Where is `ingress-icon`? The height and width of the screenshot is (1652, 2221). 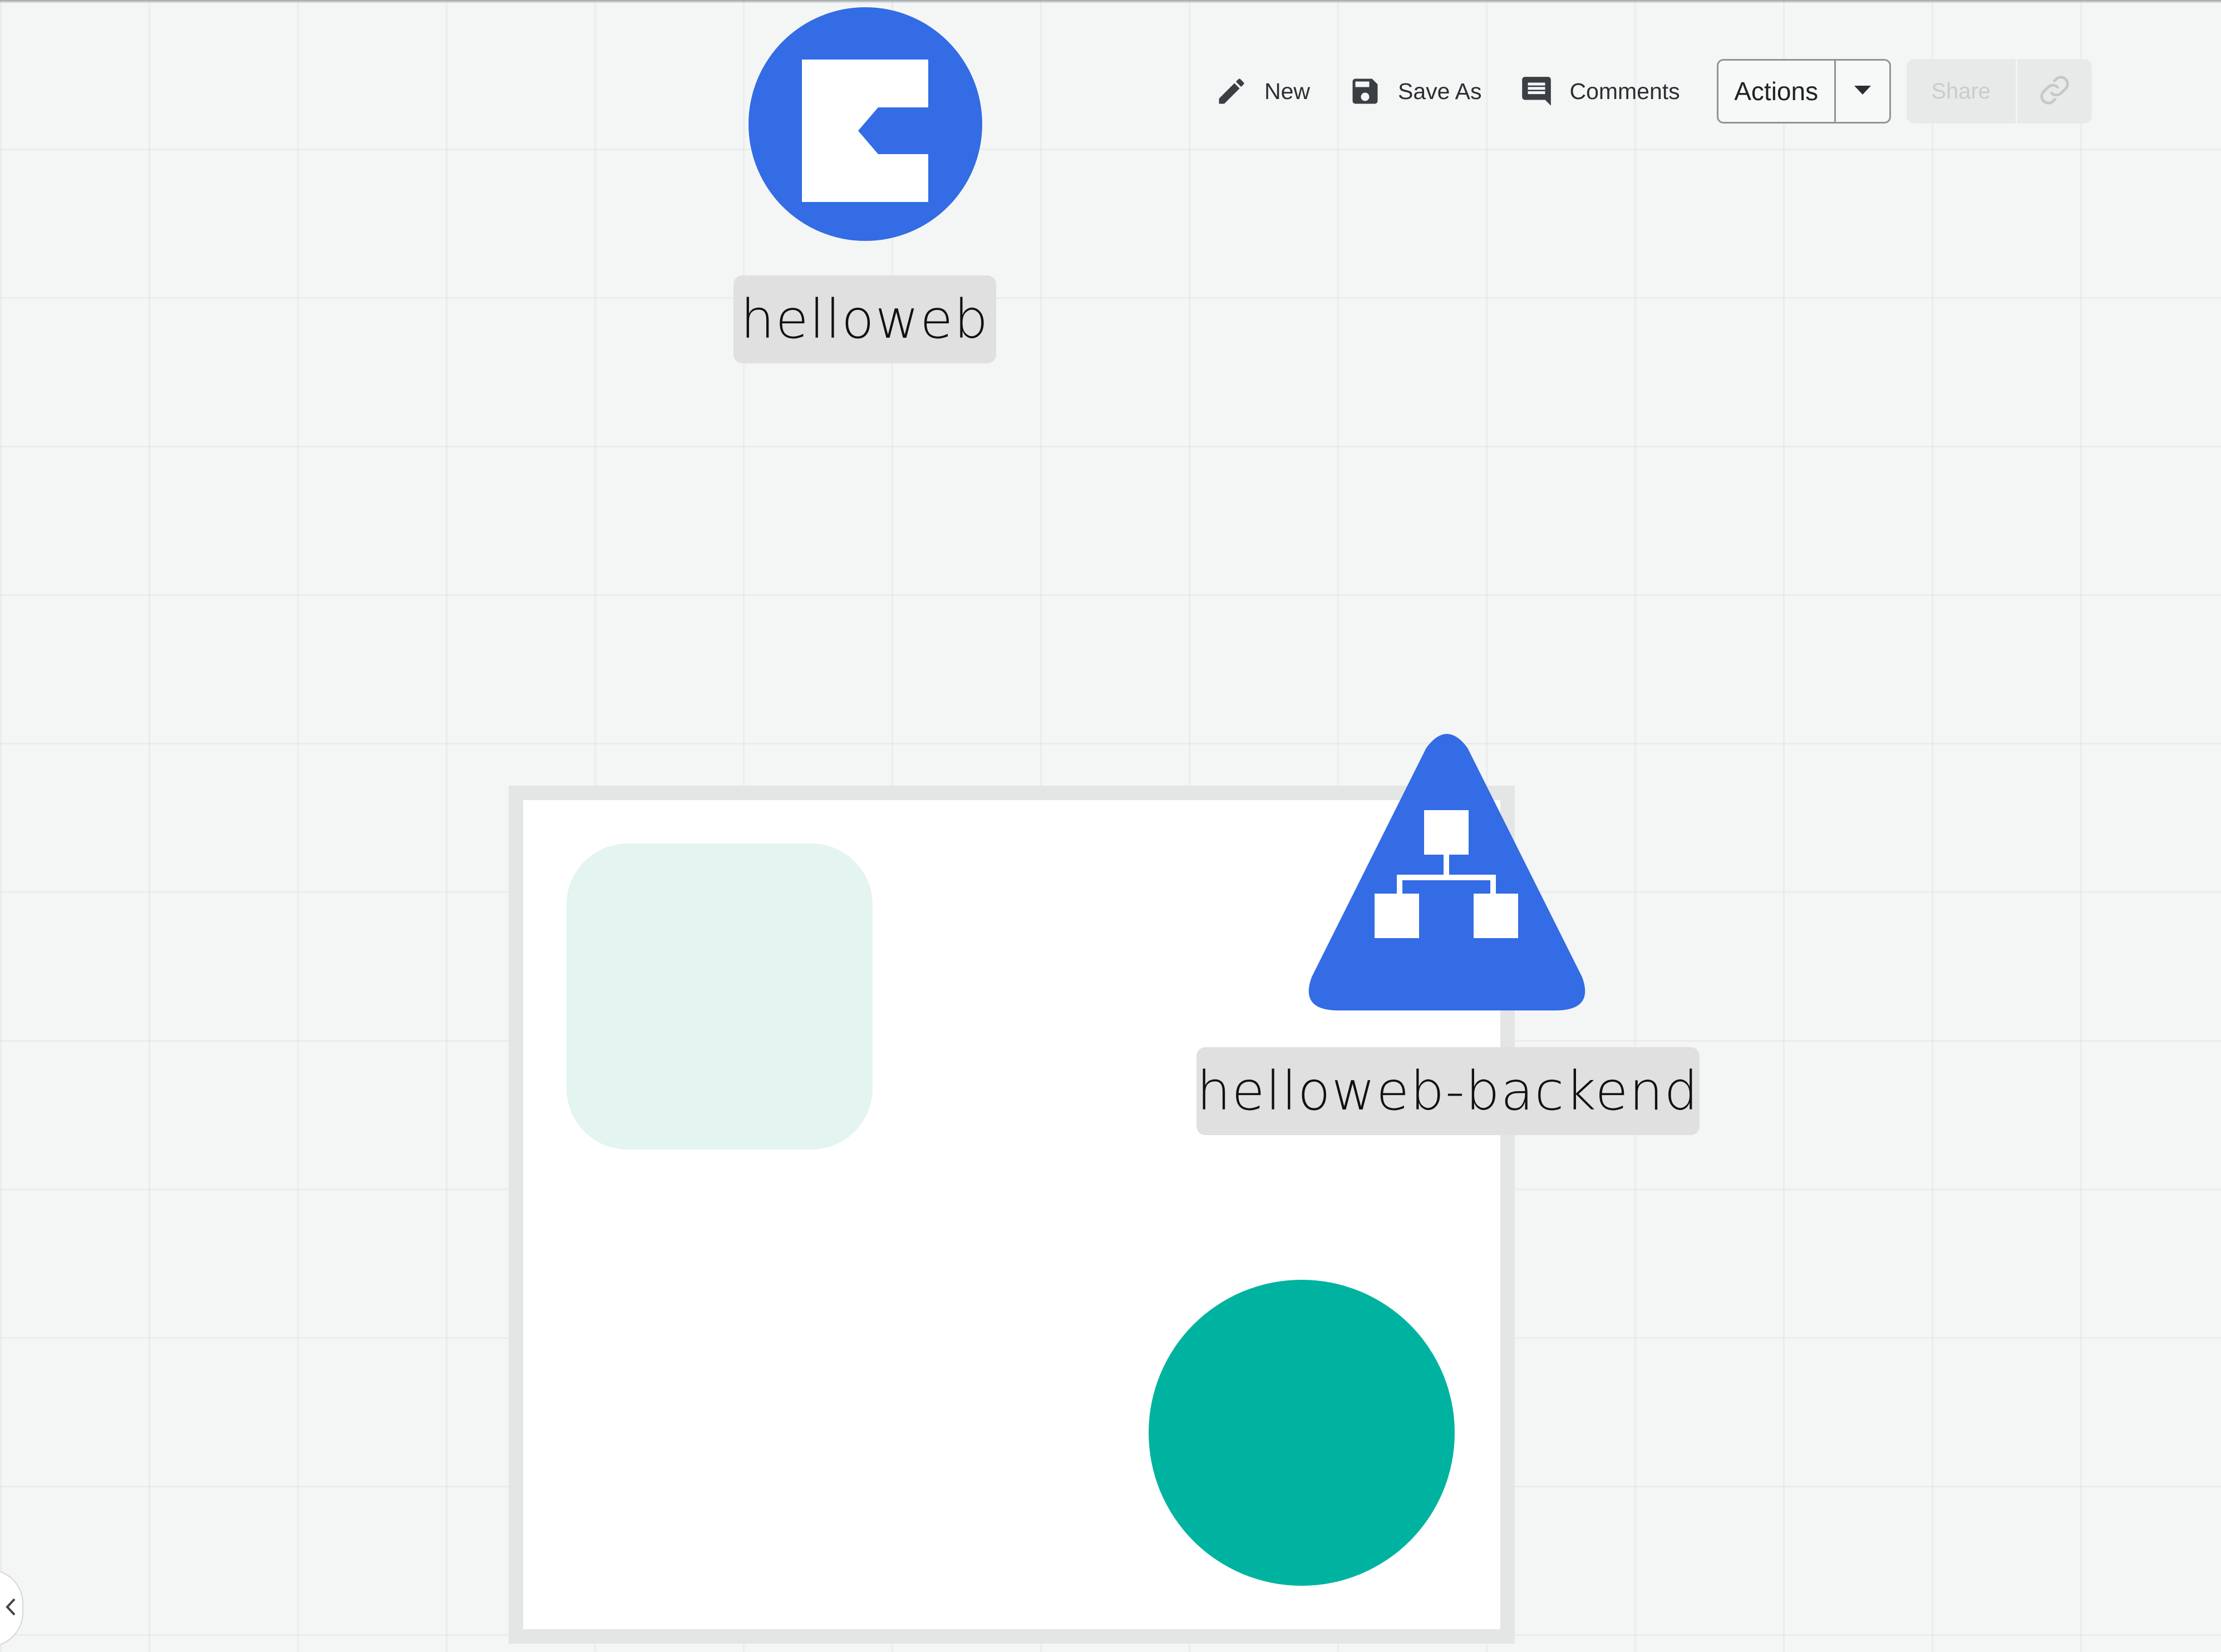 ingress-icon is located at coordinates (865, 131).